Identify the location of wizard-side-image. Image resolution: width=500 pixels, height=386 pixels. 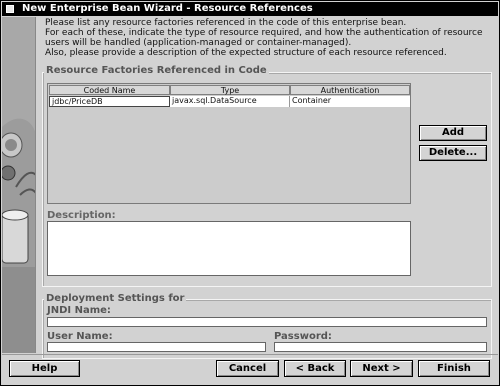
(19, 185).